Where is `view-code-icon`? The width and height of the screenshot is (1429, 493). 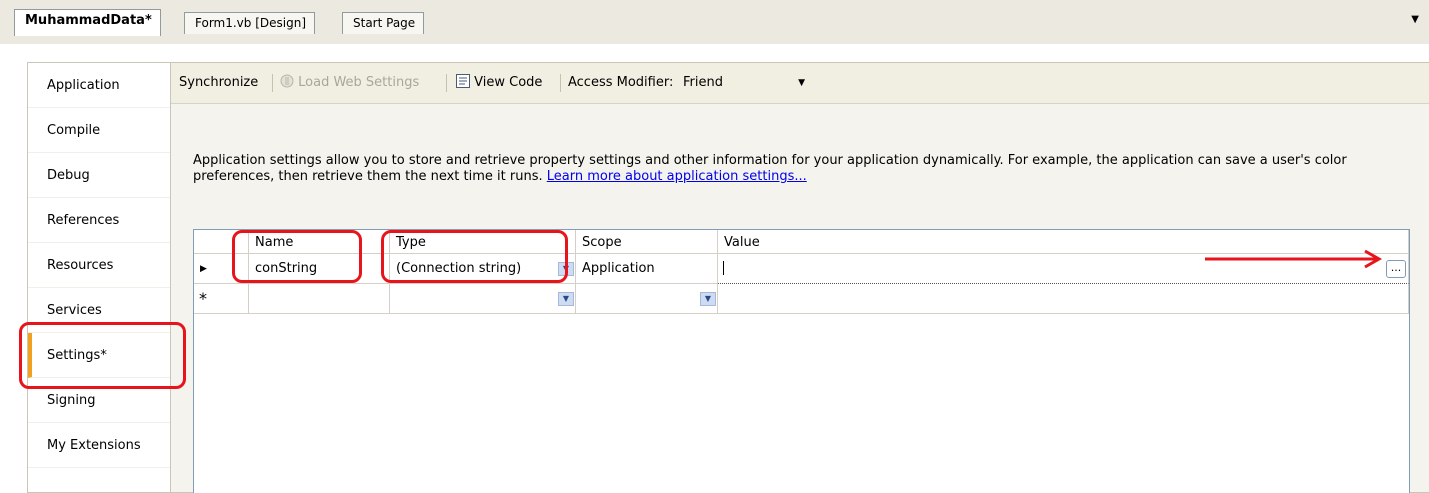 view-code-icon is located at coordinates (463, 81).